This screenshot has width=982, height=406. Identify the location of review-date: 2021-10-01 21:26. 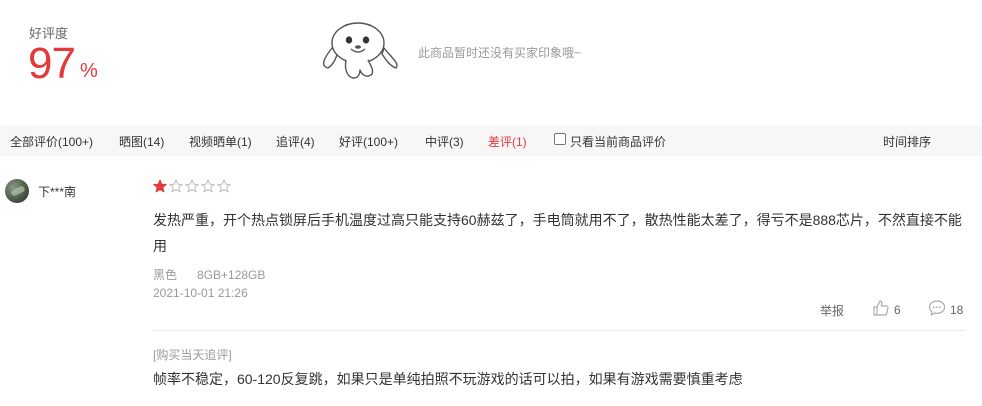
(200, 293).